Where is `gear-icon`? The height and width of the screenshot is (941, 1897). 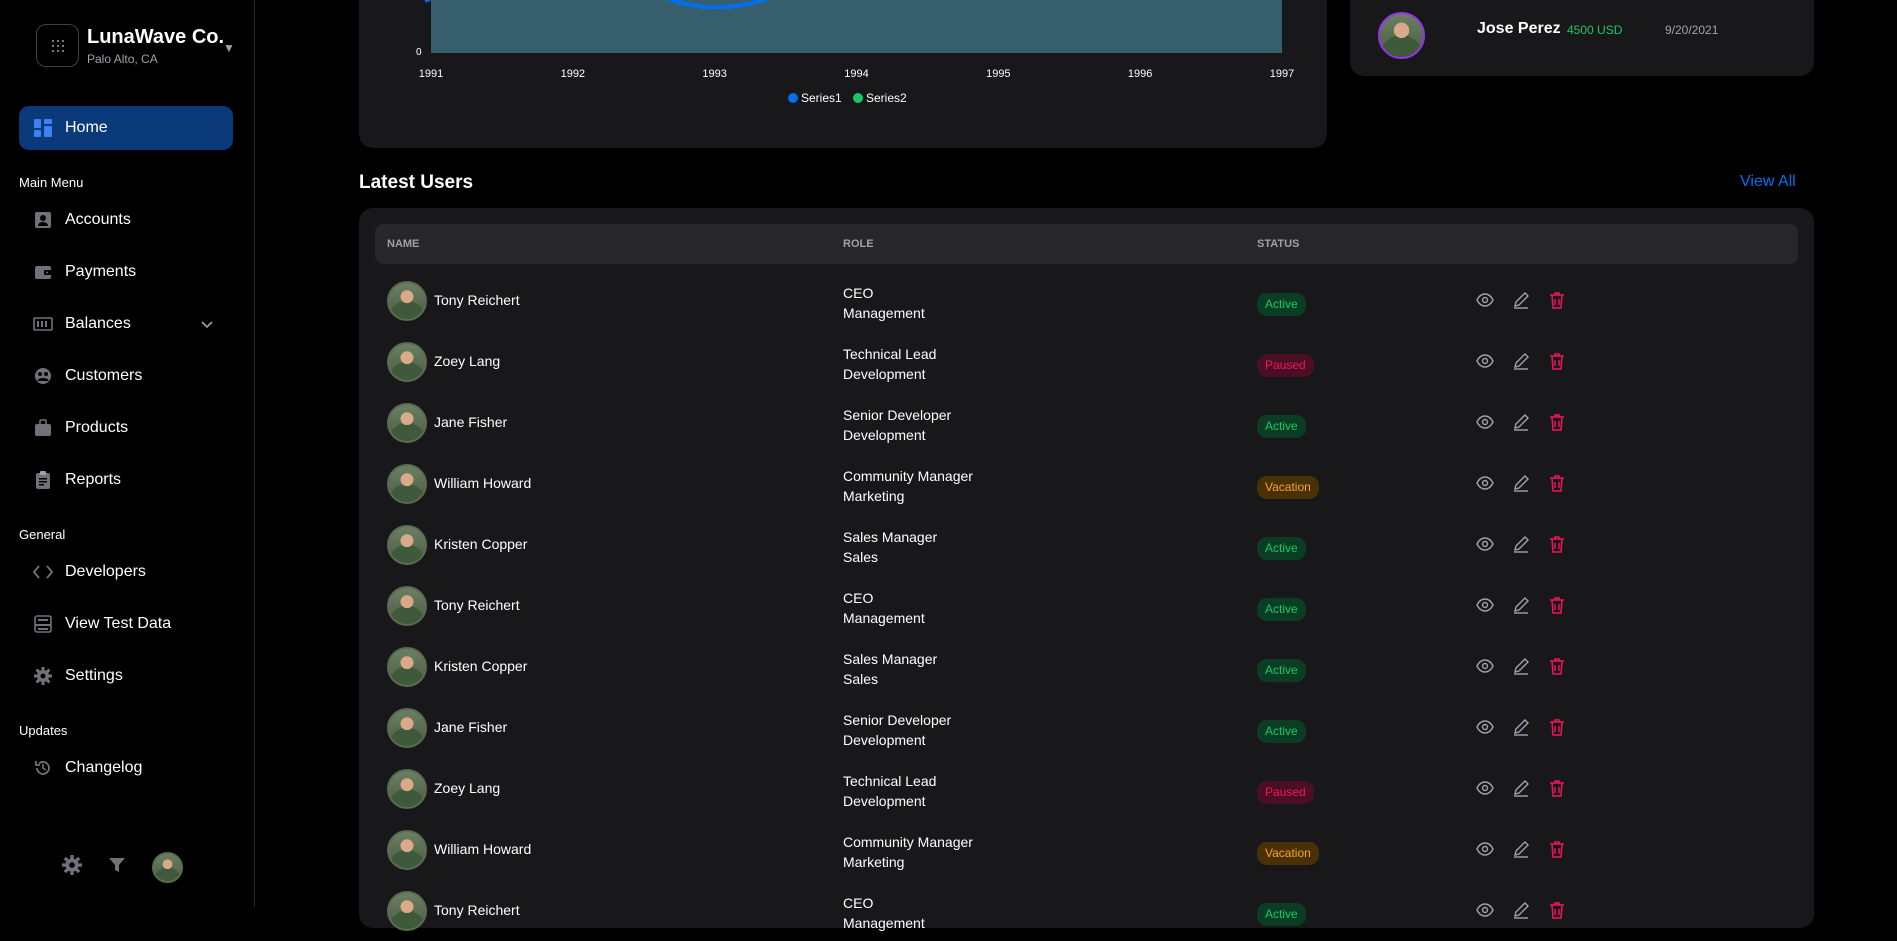
gear-icon is located at coordinates (72, 867).